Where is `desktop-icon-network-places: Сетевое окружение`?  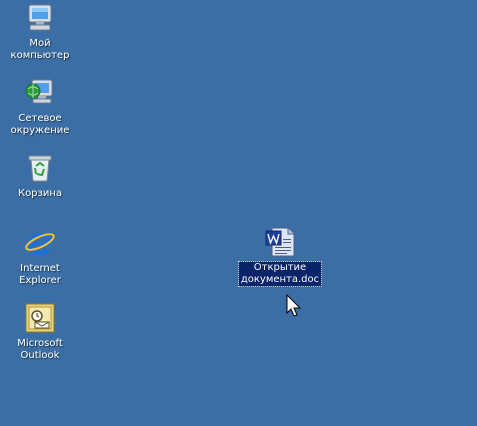
desktop-icon-network-places: Сетевое окружение is located at coordinates (40, 107).